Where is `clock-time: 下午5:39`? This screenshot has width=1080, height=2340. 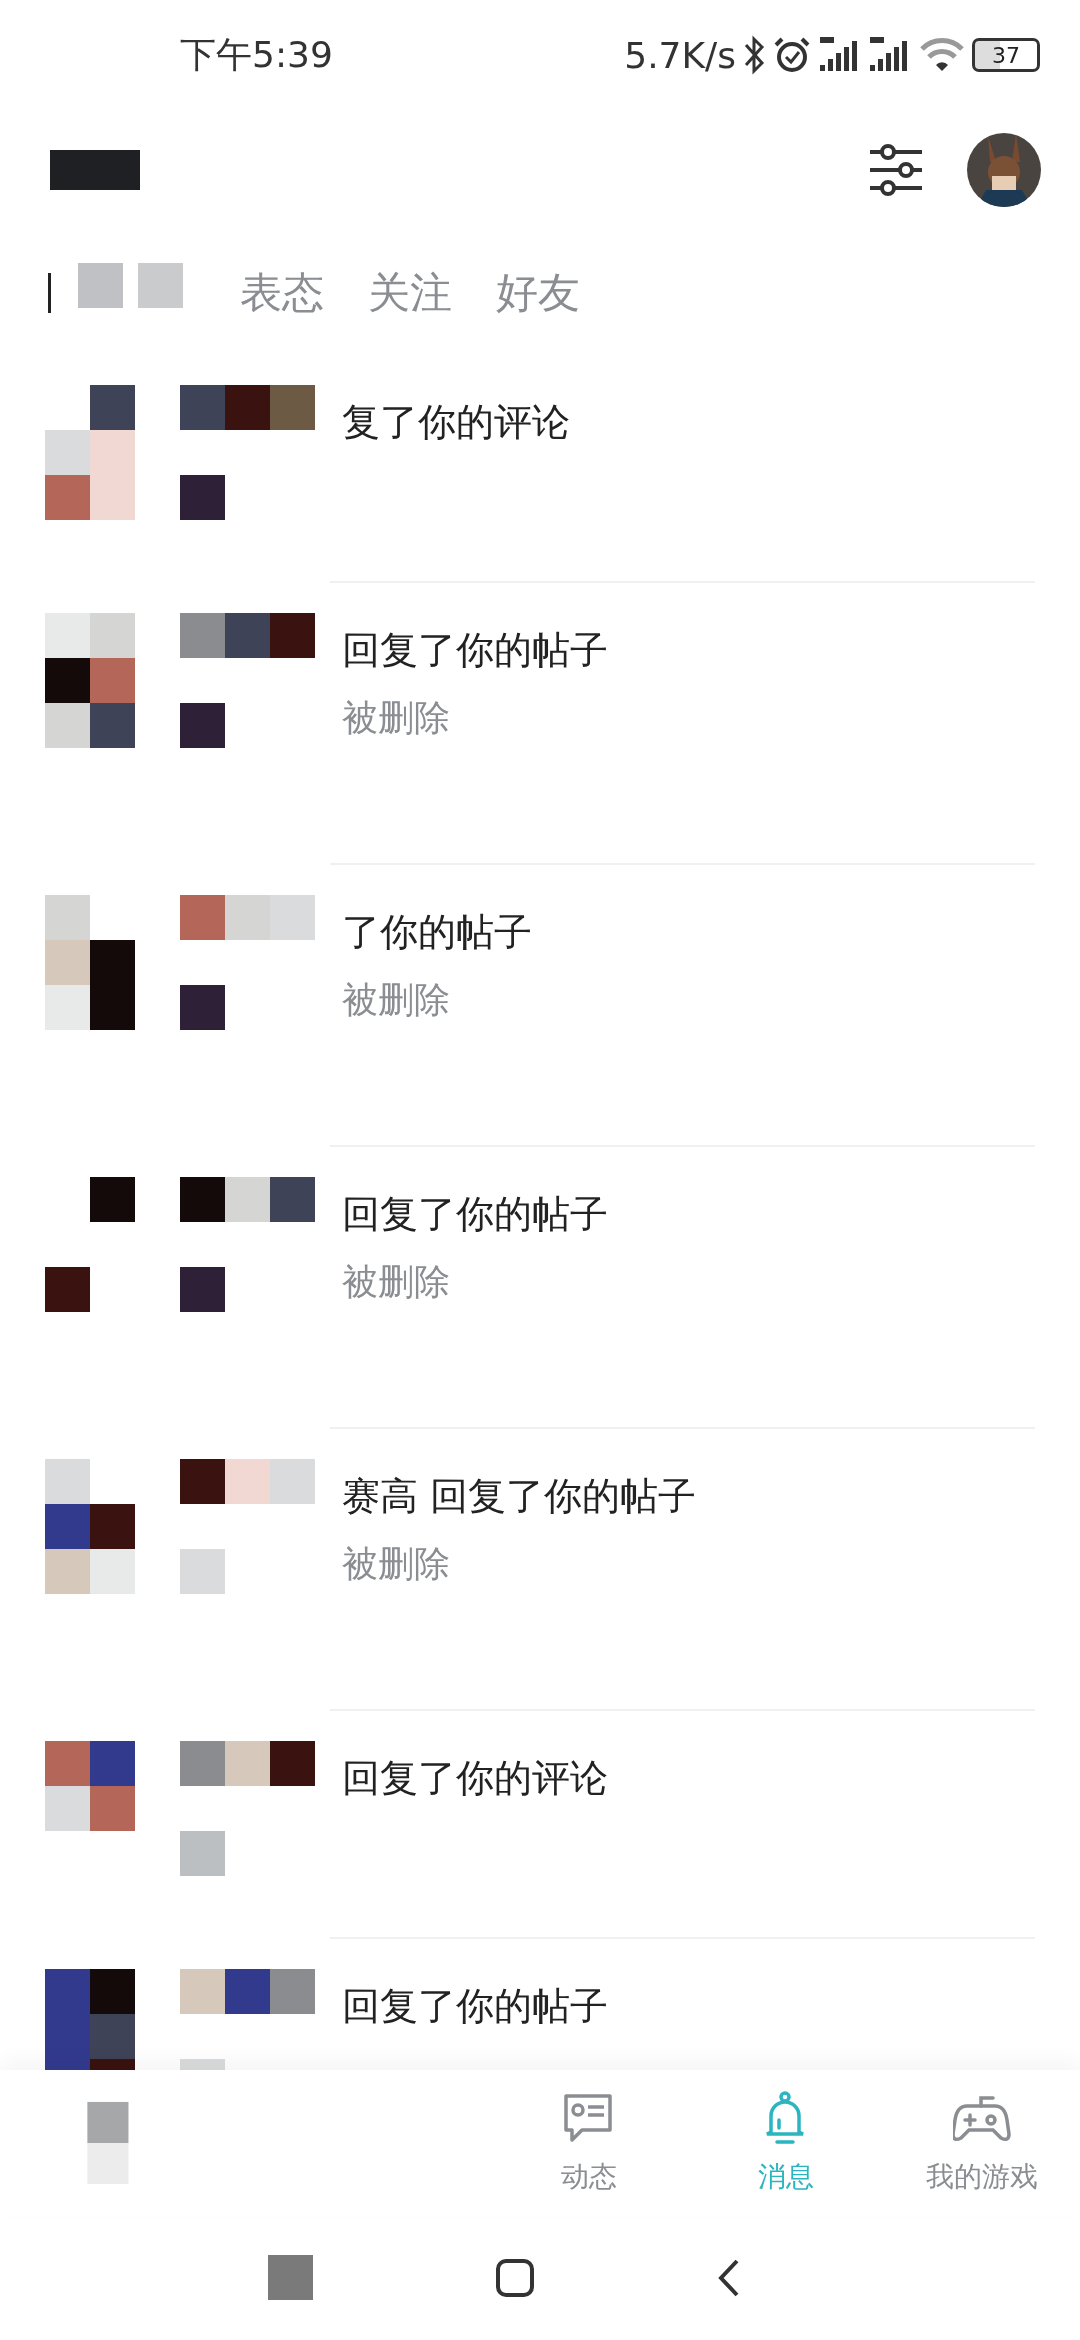
clock-time: 下午5:39 is located at coordinates (256, 54).